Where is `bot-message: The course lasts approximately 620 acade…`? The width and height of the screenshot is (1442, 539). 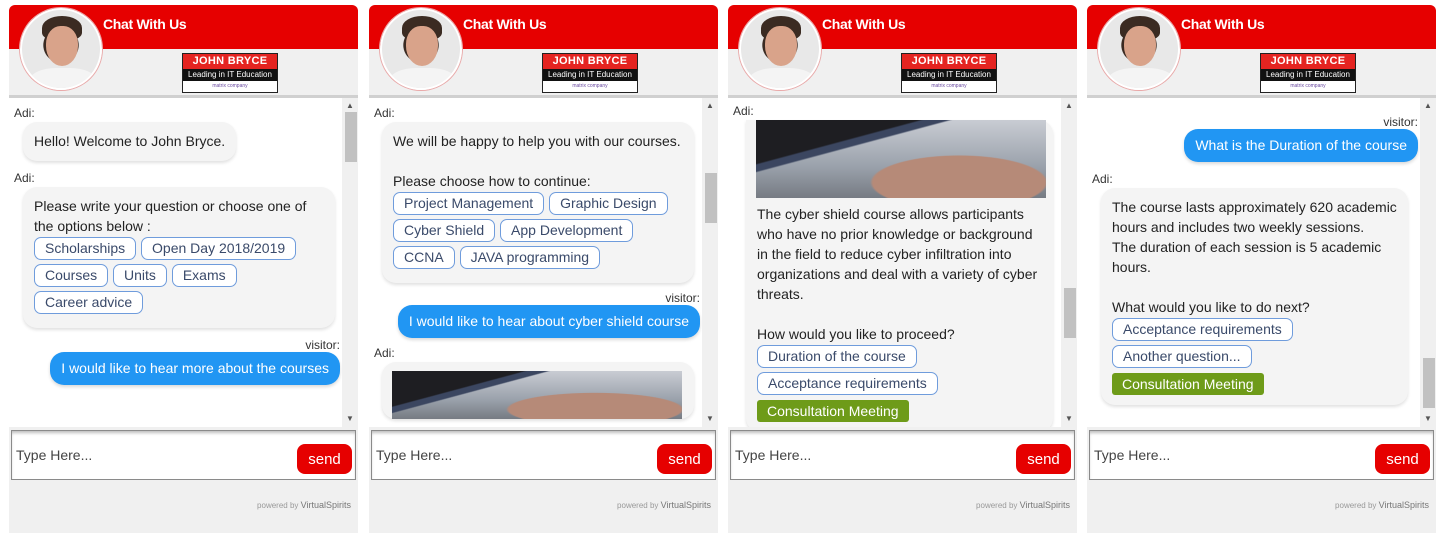 bot-message: The course lasts approximately 620 acade… is located at coordinates (1254, 296).